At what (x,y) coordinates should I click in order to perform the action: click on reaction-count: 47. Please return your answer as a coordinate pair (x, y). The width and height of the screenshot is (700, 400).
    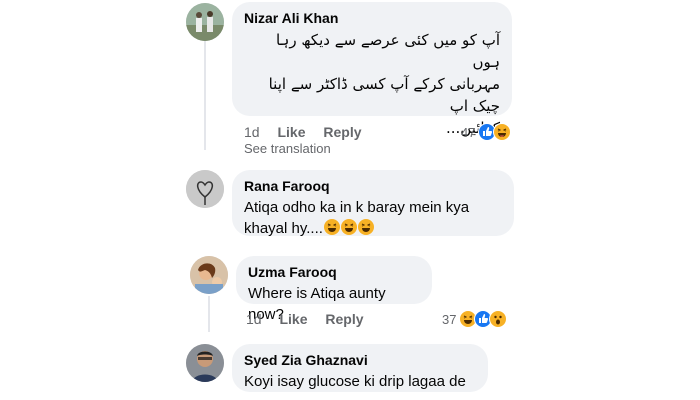
    Looking at the image, I should click on (468, 132).